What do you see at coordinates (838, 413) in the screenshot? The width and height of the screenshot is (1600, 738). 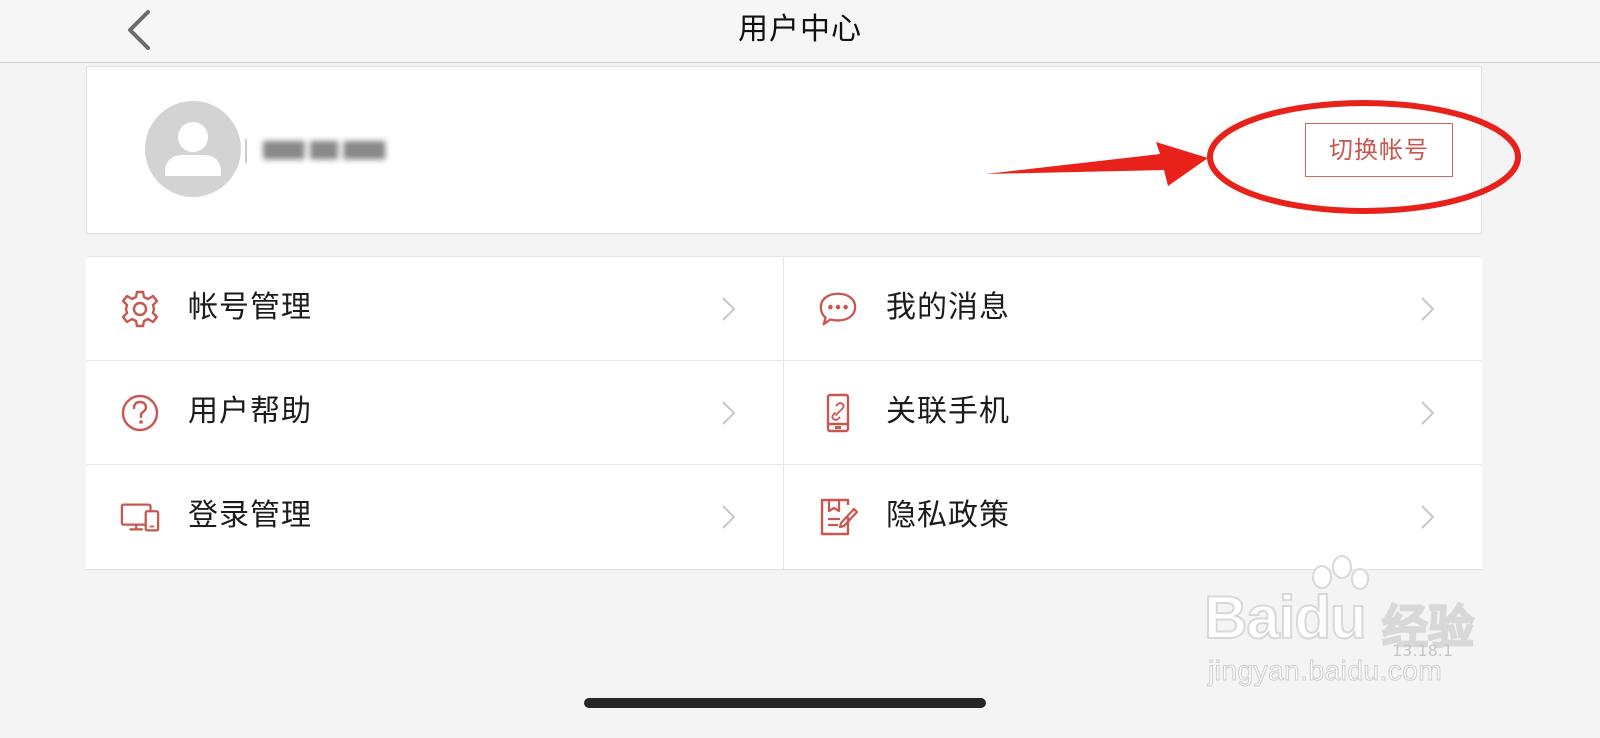 I see `phone-link-icon` at bounding box center [838, 413].